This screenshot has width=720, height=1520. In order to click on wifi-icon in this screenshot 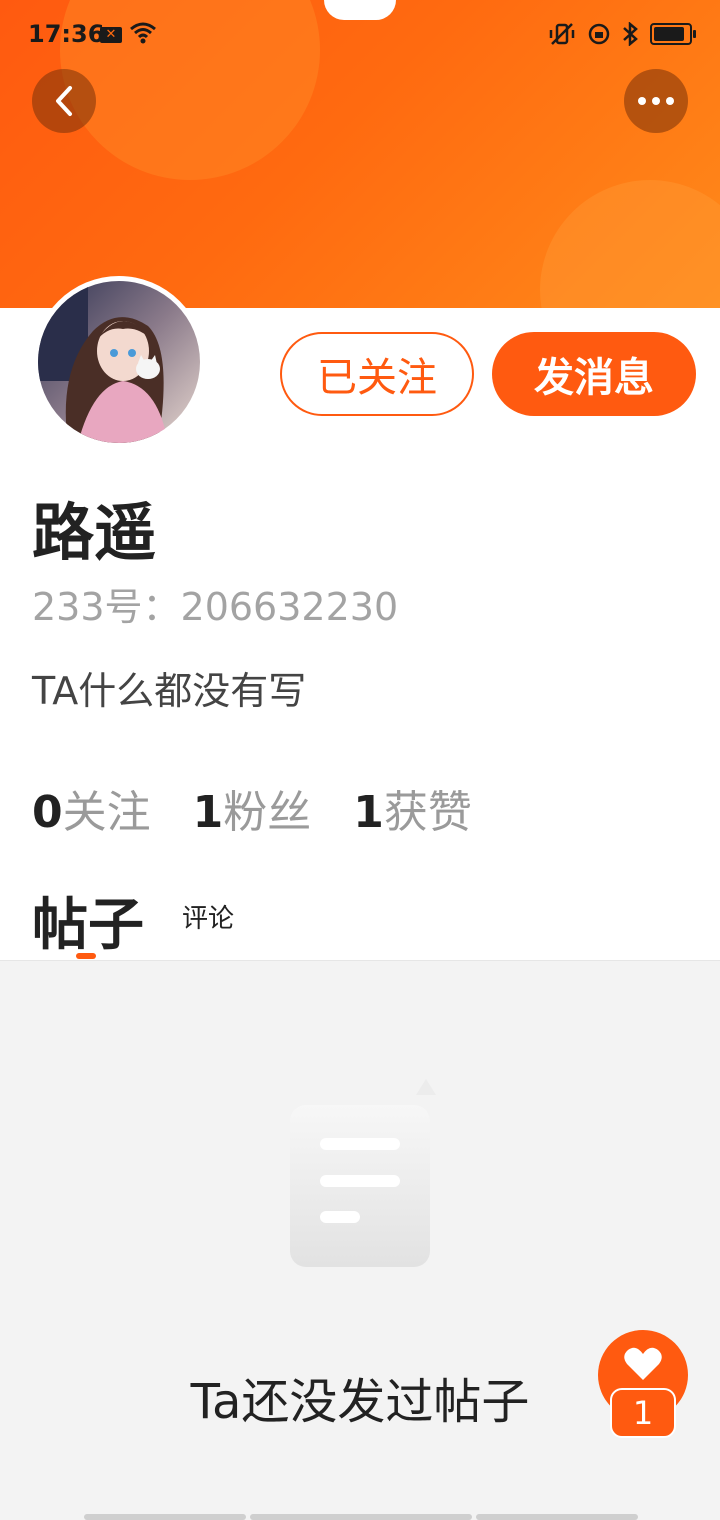, I will do `click(143, 33)`.